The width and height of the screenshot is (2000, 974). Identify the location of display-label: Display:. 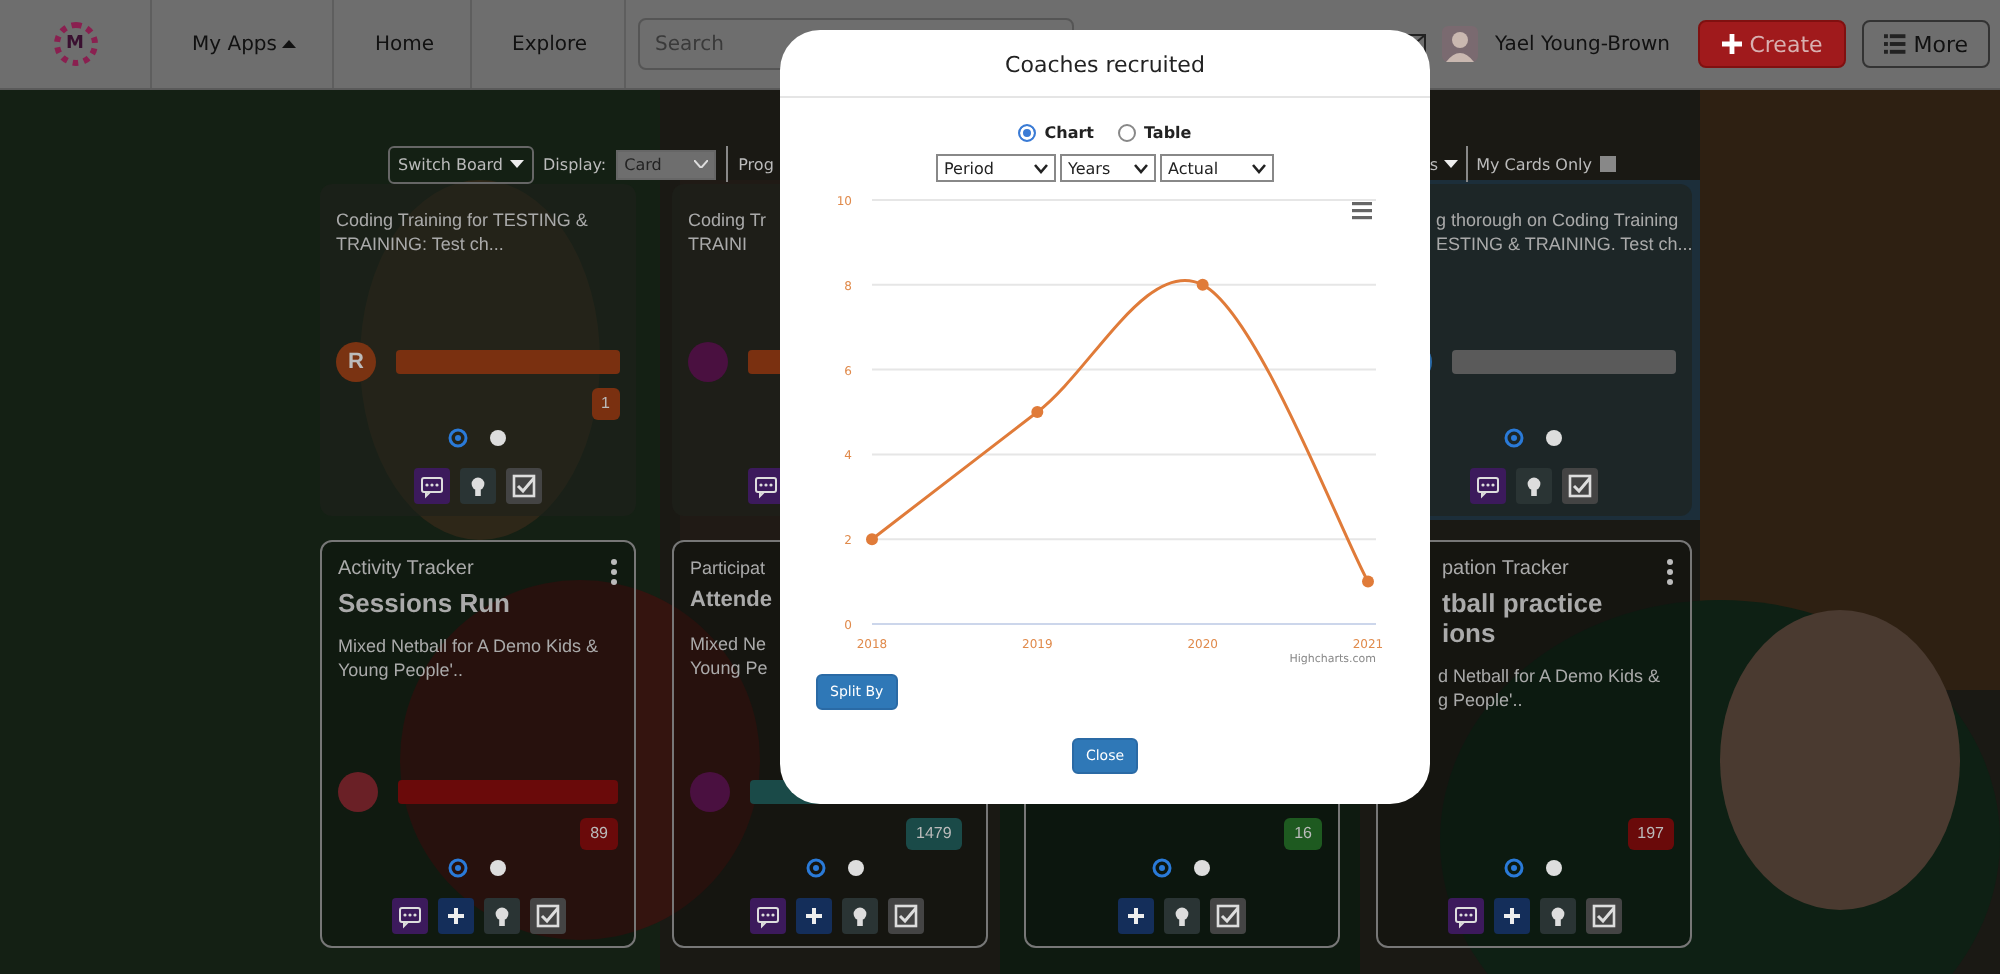
(575, 164).